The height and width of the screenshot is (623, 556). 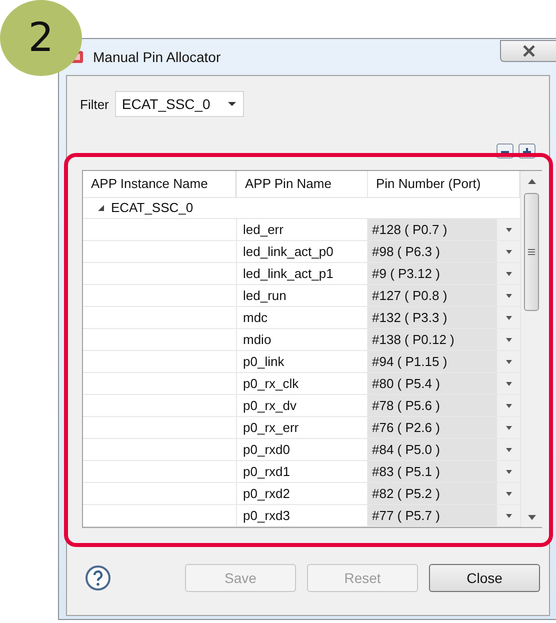 I want to click on pin-number-cell: #94 ( P1.15 ), so click(x=432, y=361).